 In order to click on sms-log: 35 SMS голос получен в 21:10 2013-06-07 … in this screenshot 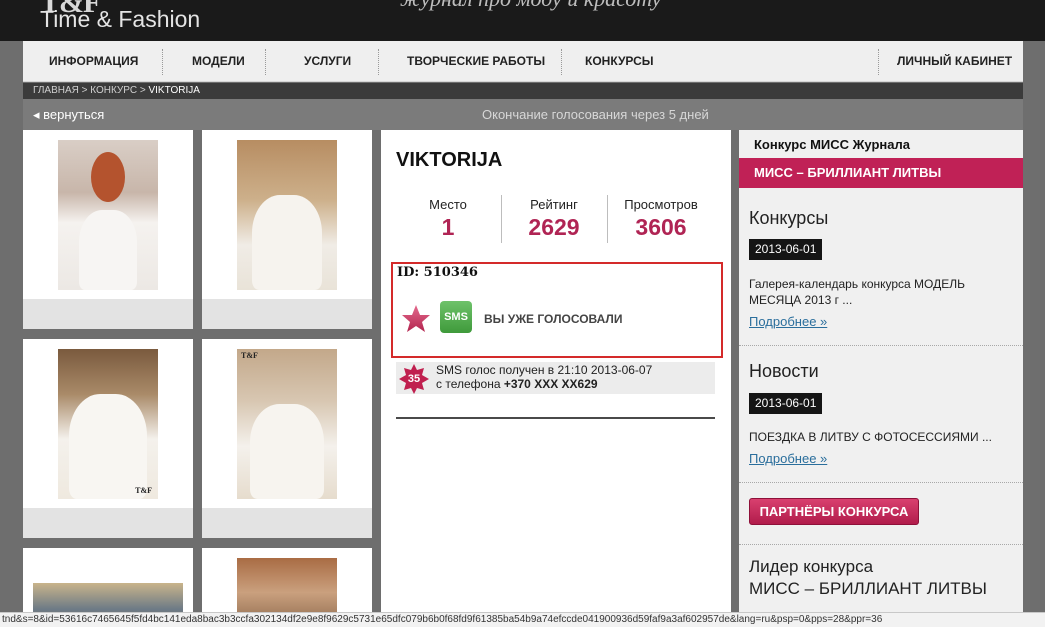, I will do `click(555, 378)`.